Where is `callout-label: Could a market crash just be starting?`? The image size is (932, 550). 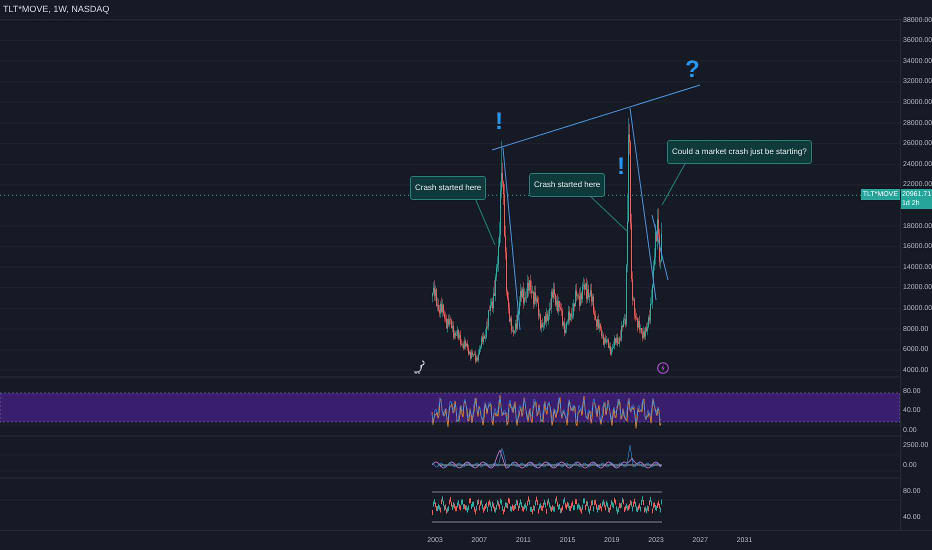 callout-label: Could a market crash just be starting? is located at coordinates (739, 152).